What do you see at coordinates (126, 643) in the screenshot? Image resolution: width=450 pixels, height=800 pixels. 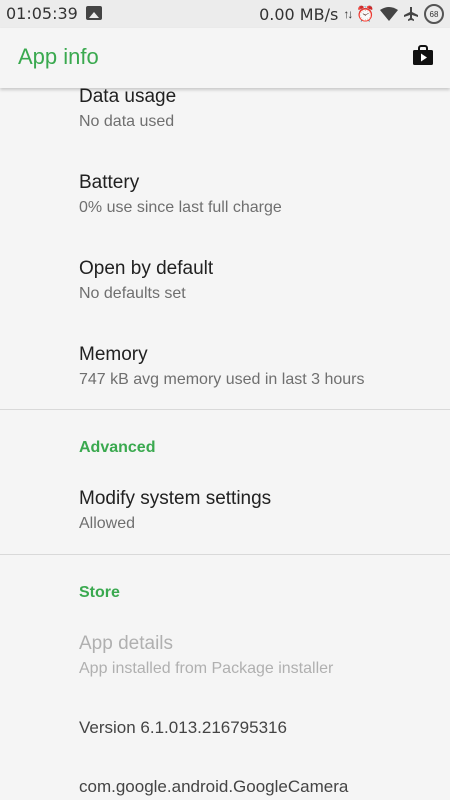 I see `list-item-title: App details` at bounding box center [126, 643].